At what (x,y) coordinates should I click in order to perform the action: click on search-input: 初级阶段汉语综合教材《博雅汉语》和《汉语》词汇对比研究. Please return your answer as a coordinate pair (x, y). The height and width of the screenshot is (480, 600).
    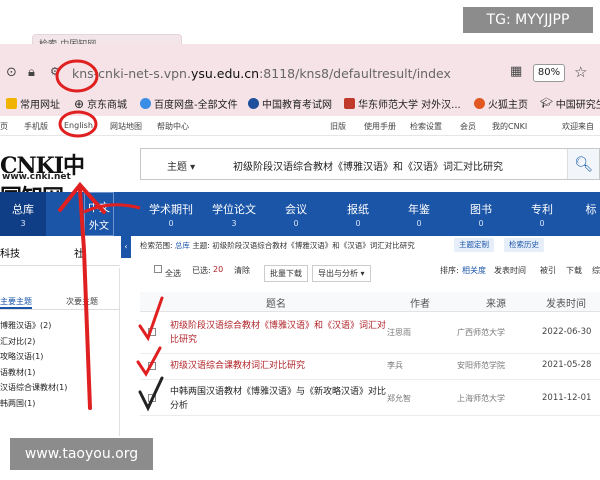
    Looking at the image, I should click on (368, 165).